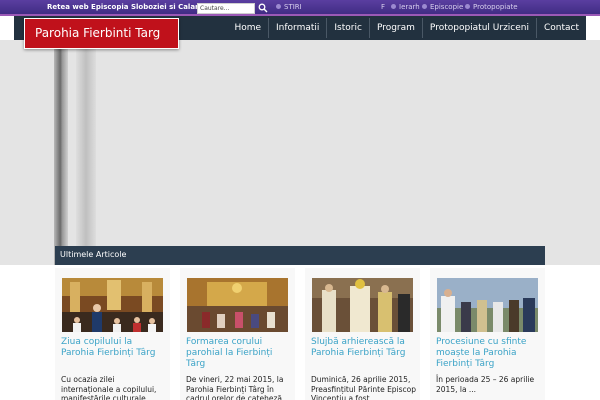 This screenshot has height=400, width=600. I want to click on nav-program: Program, so click(395, 28).